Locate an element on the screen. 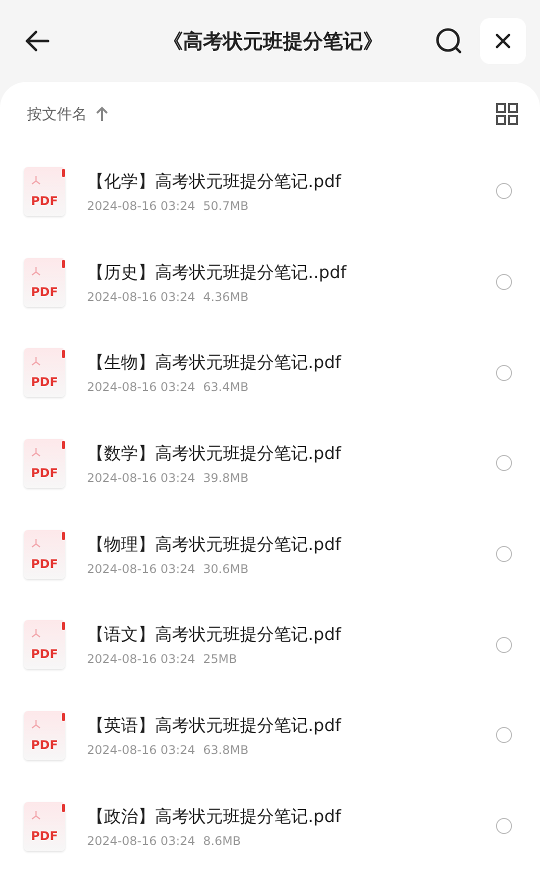 Image resolution: width=540 pixels, height=879 pixels. grid-view-icon is located at coordinates (507, 114).